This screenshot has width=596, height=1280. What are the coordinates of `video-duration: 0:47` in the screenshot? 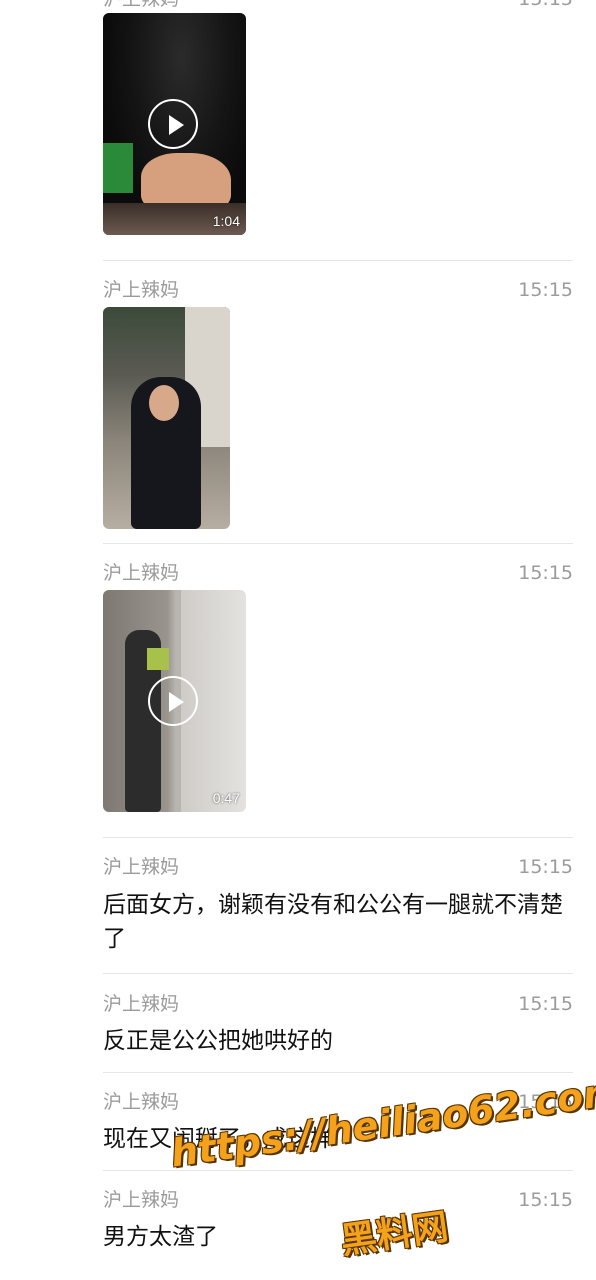 It's located at (226, 798).